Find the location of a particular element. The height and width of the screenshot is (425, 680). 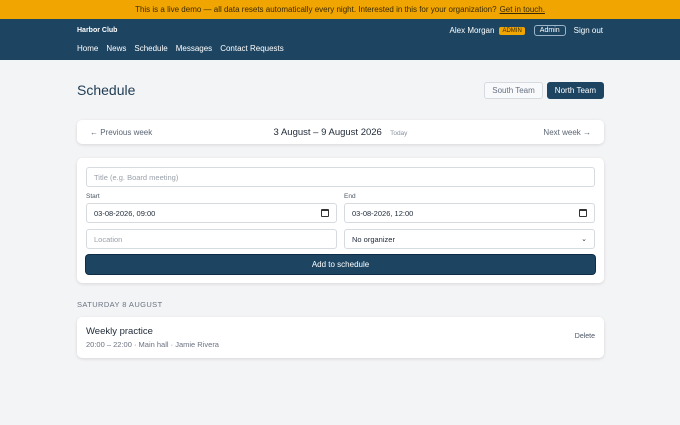

organizer-column: No organizer ⌄ is located at coordinates (469, 239).